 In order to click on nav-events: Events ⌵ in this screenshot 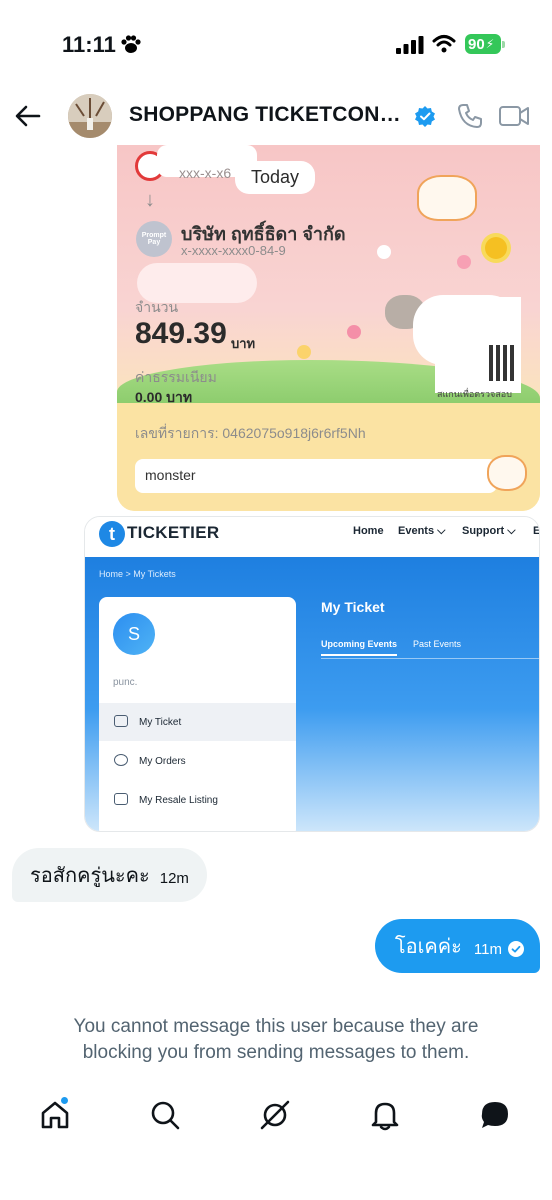, I will do `click(422, 531)`.